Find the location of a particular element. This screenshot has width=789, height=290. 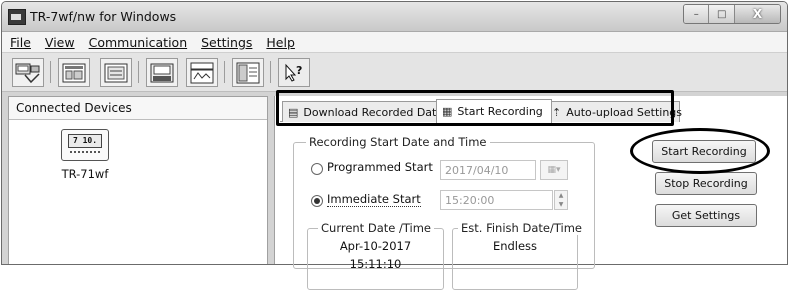

programmed-start-label: Programmed Start is located at coordinates (380, 167).